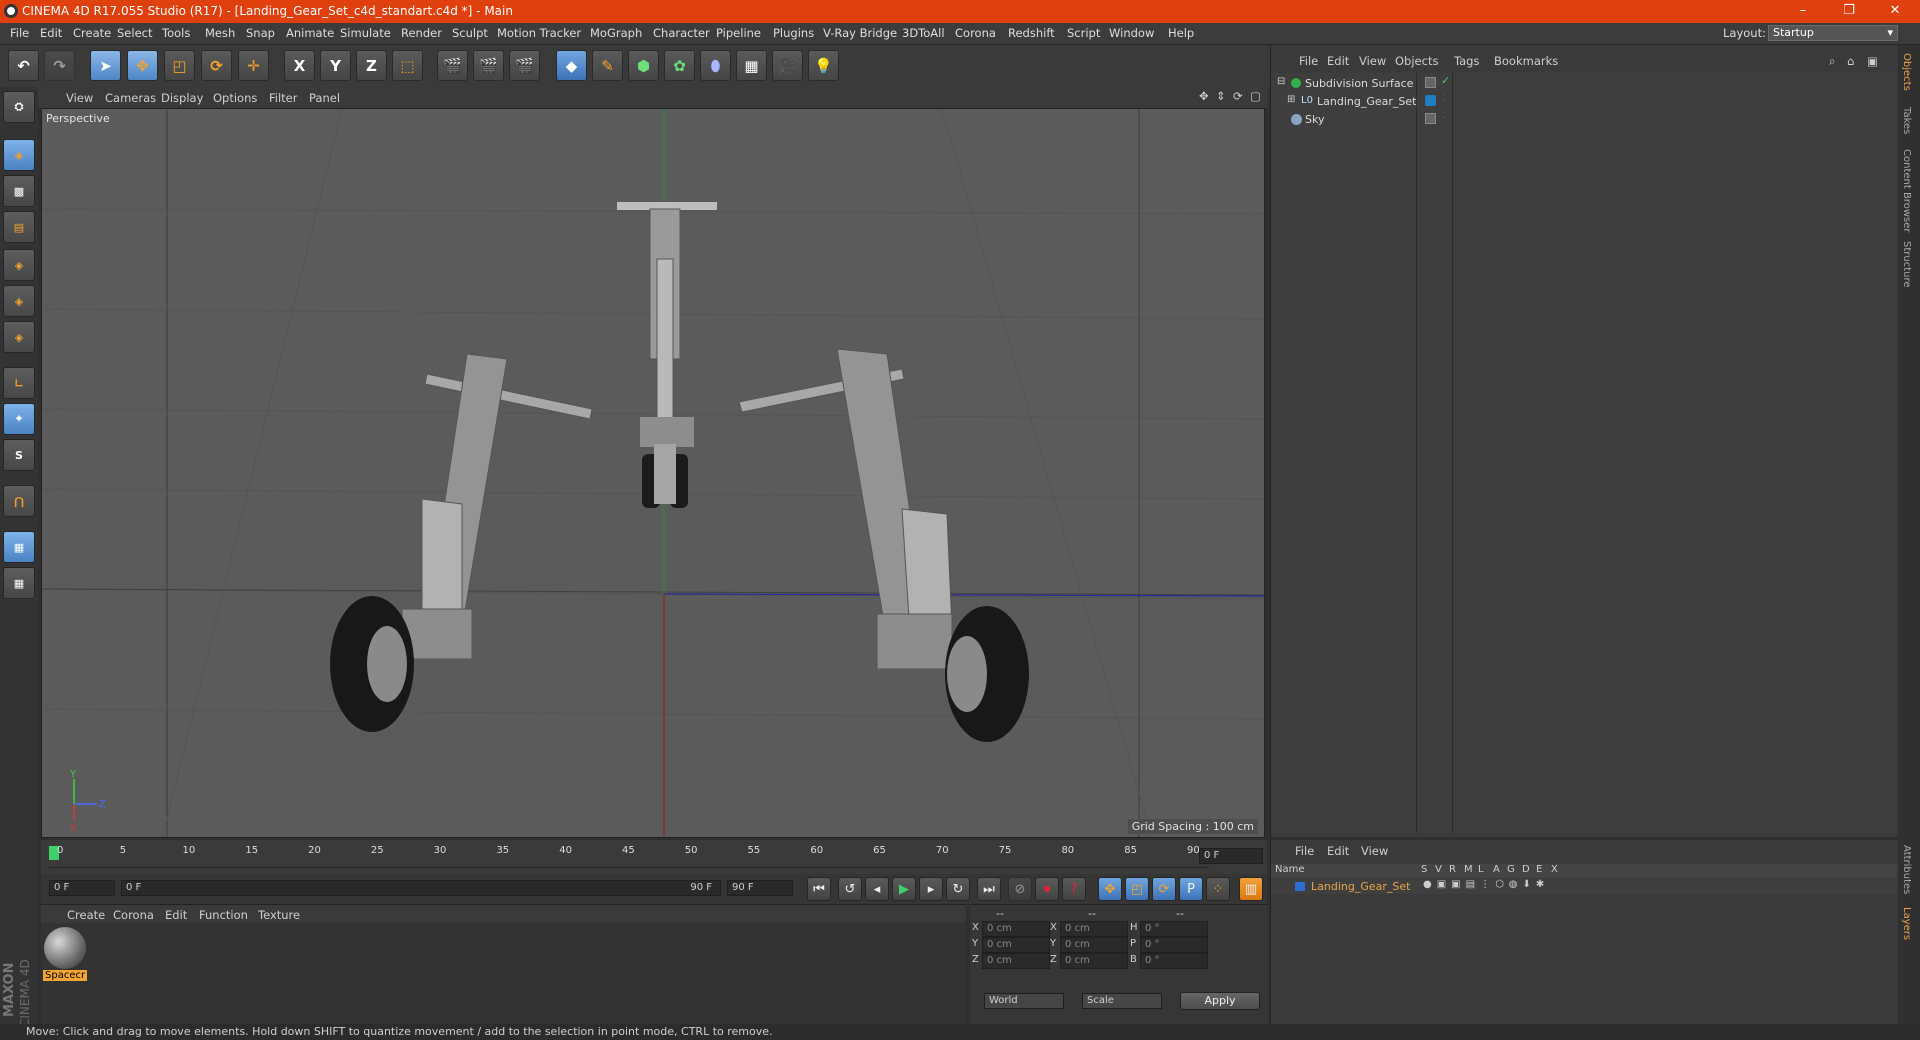  Describe the element at coordinates (1895, 11) in the screenshot. I see `close-button: ✕` at that location.